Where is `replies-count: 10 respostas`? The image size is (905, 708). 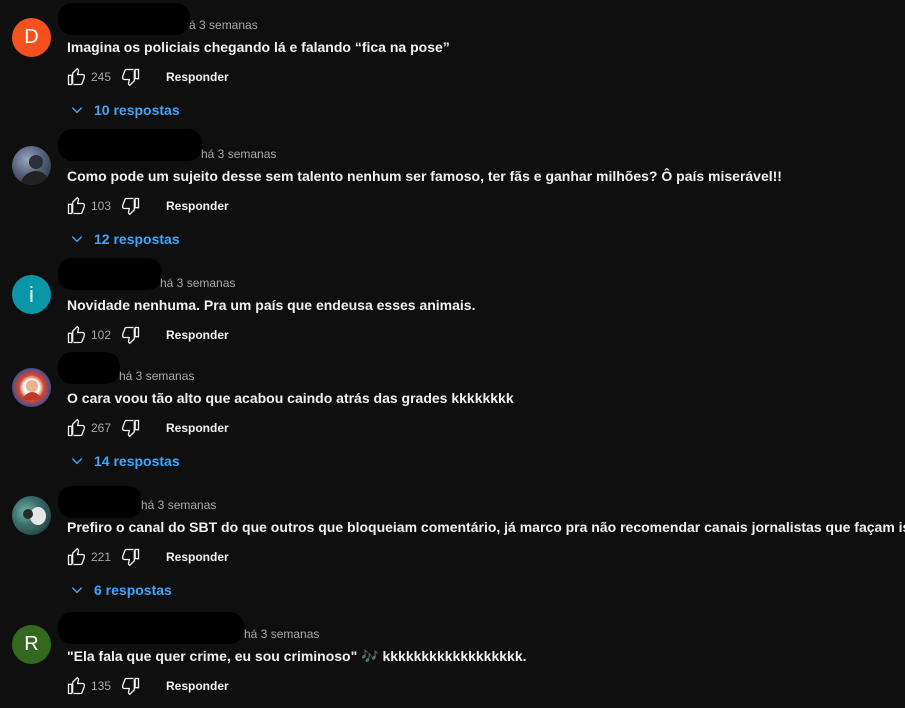
replies-count: 10 respostas is located at coordinates (137, 110).